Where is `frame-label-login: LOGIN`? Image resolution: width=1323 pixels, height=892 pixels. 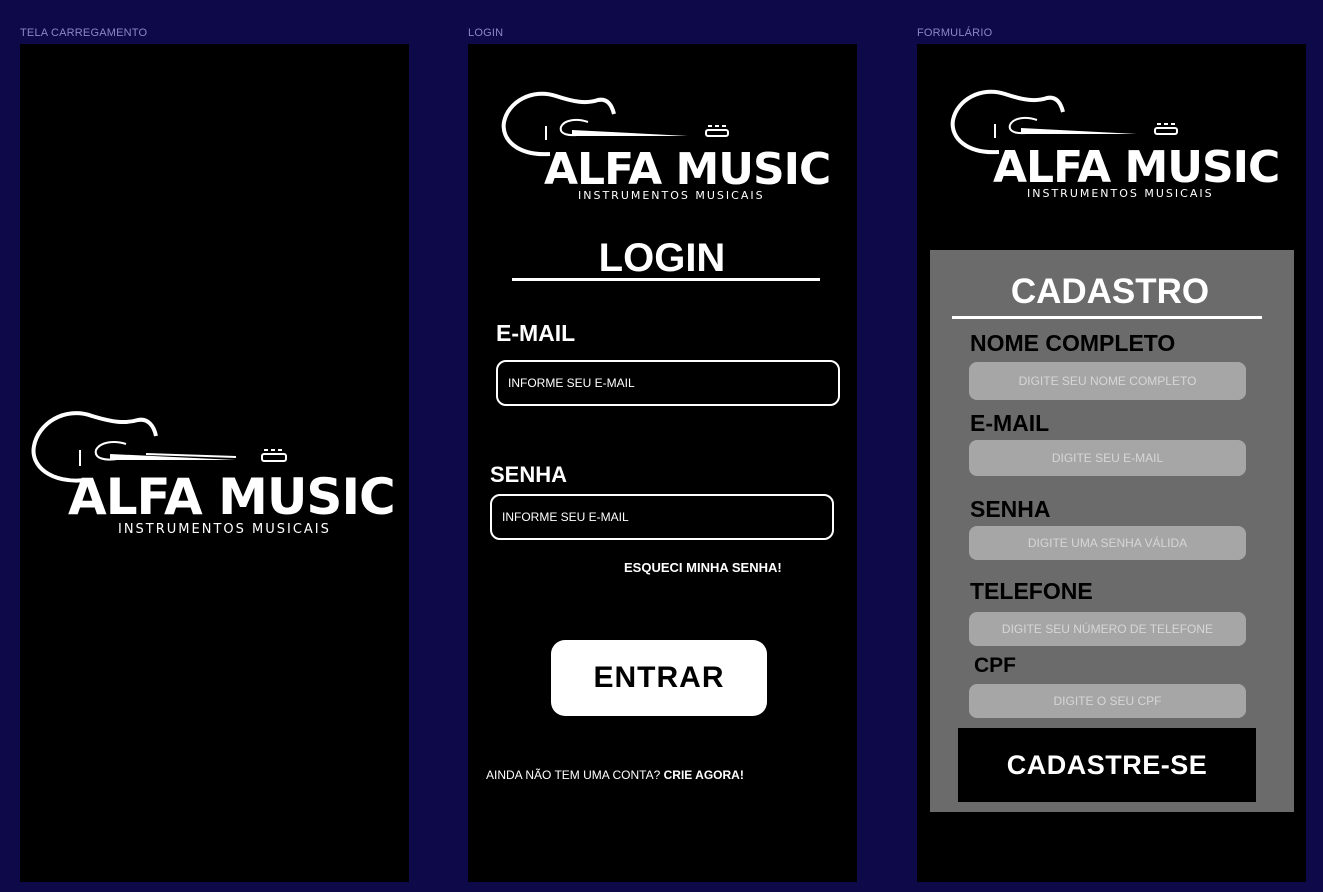
frame-label-login: LOGIN is located at coordinates (486, 33).